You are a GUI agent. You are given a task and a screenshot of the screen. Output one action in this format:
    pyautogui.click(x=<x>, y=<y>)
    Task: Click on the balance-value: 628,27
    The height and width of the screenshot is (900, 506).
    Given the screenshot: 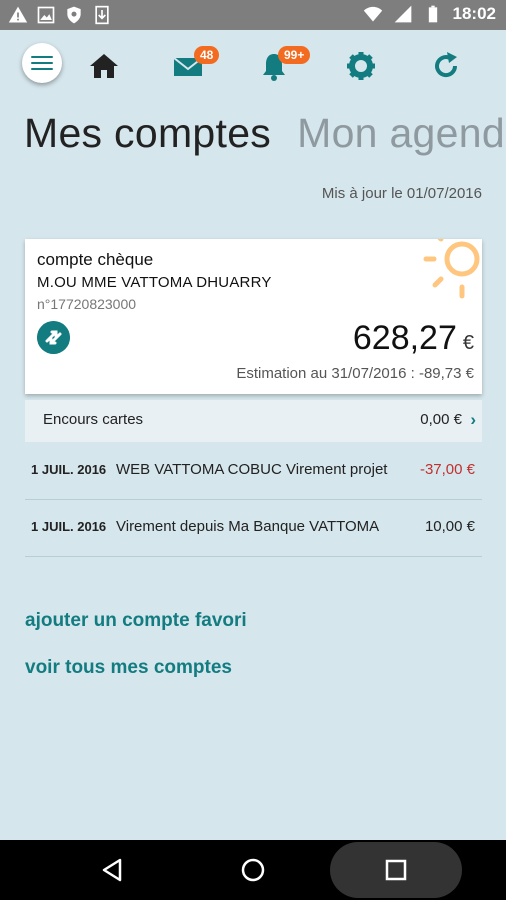 What is the action you would take?
    pyautogui.click(x=404, y=338)
    